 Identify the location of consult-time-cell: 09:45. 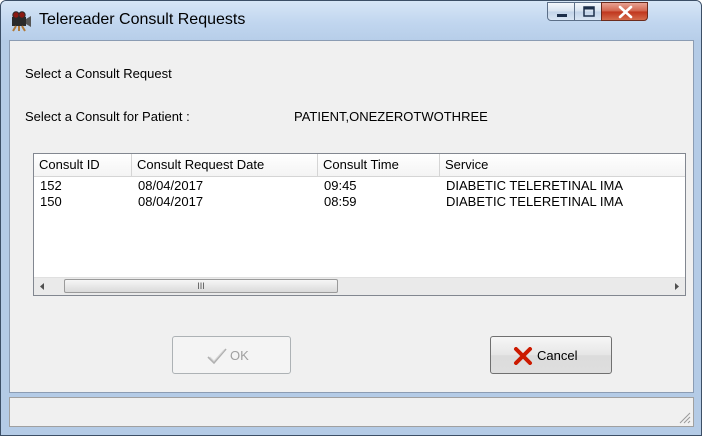
(340, 185).